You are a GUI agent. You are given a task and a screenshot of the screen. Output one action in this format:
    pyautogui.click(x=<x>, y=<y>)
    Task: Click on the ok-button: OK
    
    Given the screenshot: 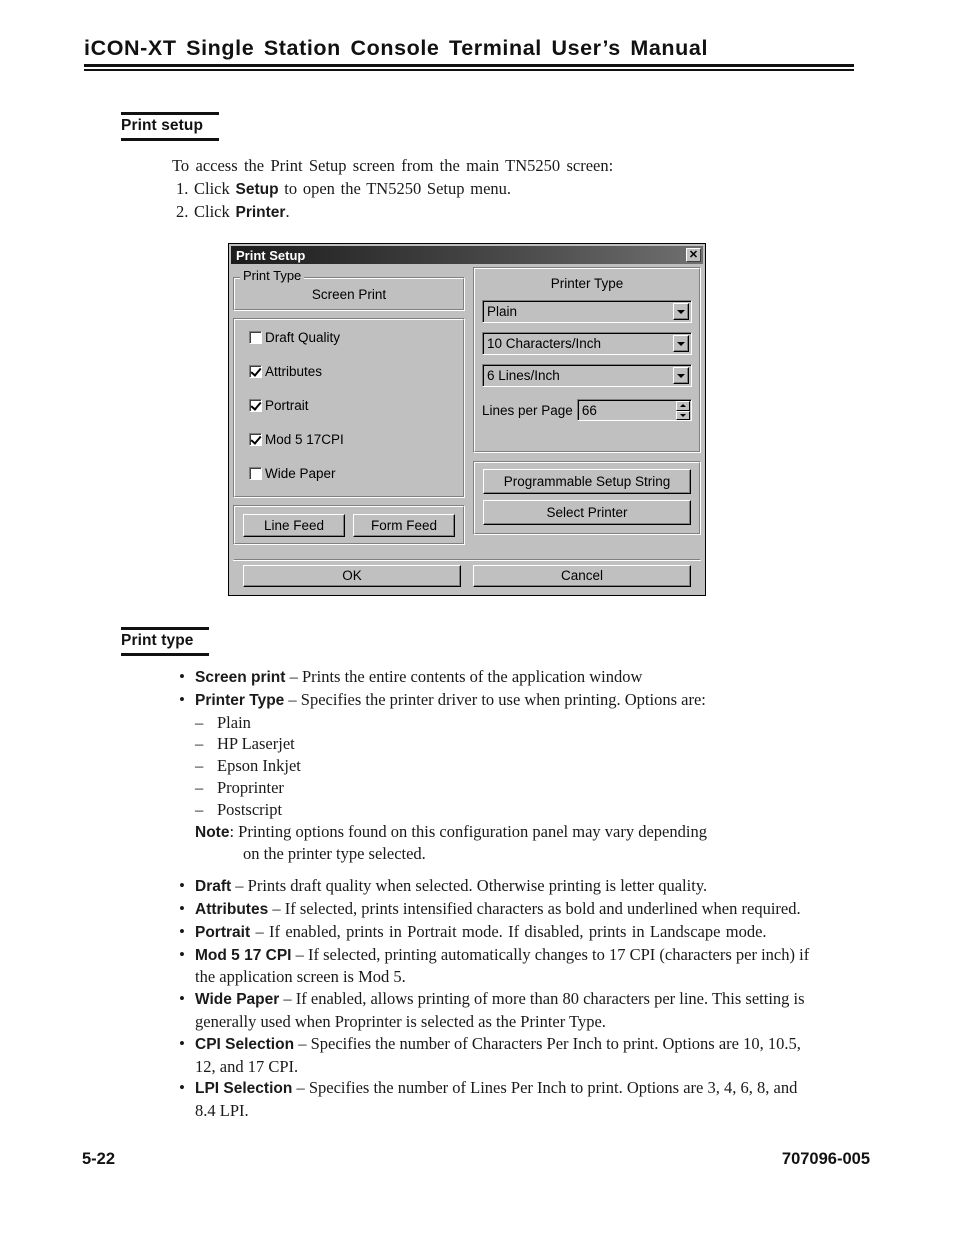 What is the action you would take?
    pyautogui.click(x=352, y=576)
    